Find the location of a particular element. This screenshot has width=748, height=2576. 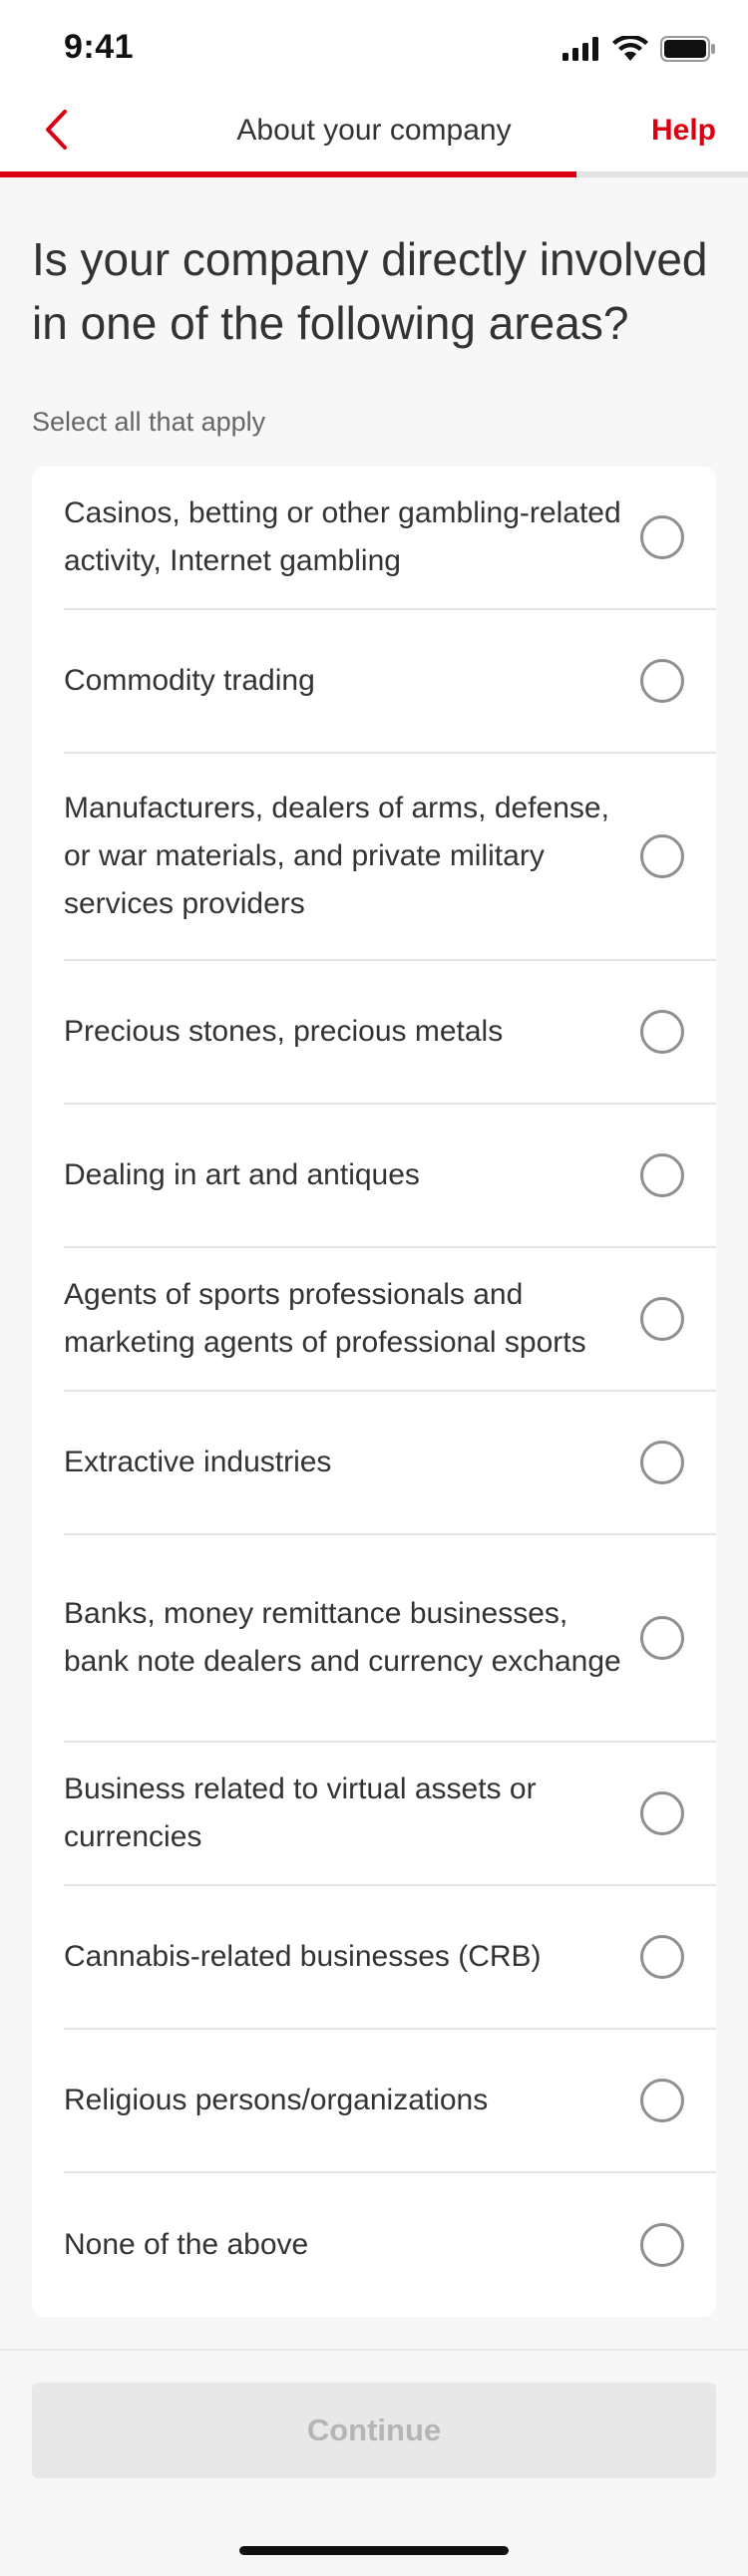

continue-button: Continue is located at coordinates (374, 2430).